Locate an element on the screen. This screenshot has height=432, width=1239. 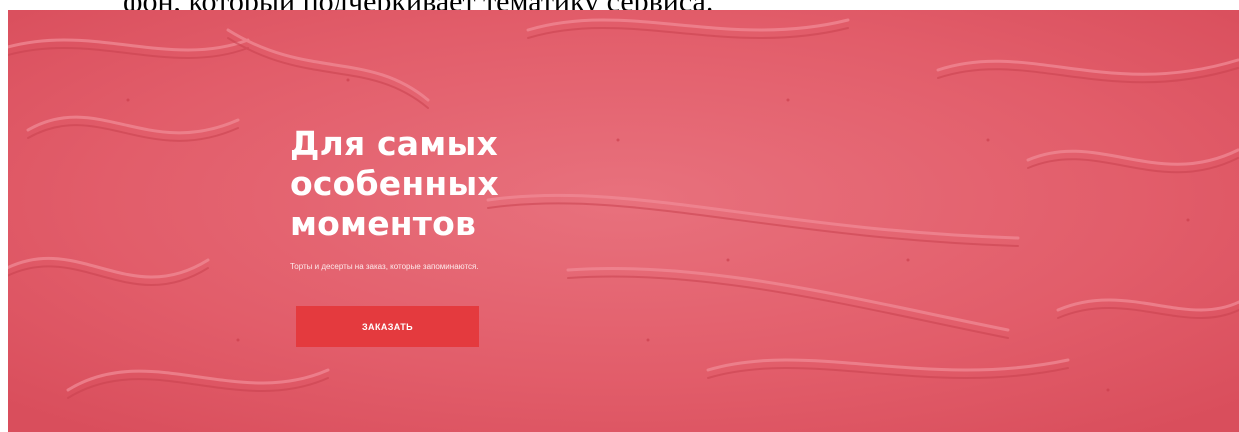
hero-title-line: моментов is located at coordinates (383, 223).